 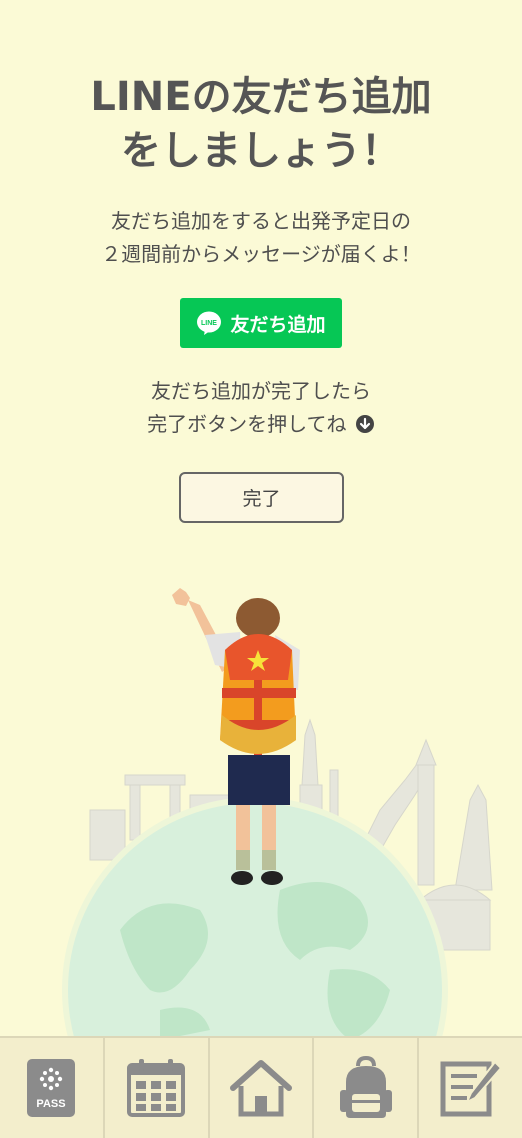 I want to click on nav-notes, so click(x=470, y=1088).